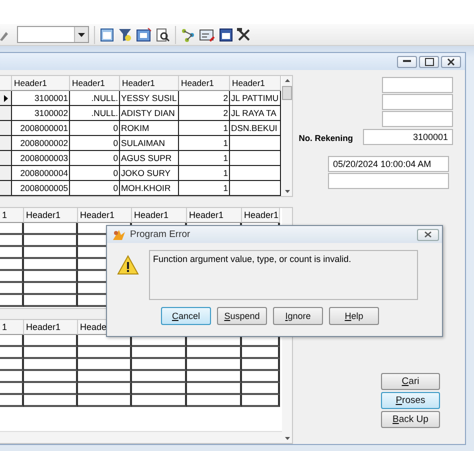 The height and width of the screenshot is (451, 474). What do you see at coordinates (207, 35) in the screenshot?
I see `edit-form-icon` at bounding box center [207, 35].